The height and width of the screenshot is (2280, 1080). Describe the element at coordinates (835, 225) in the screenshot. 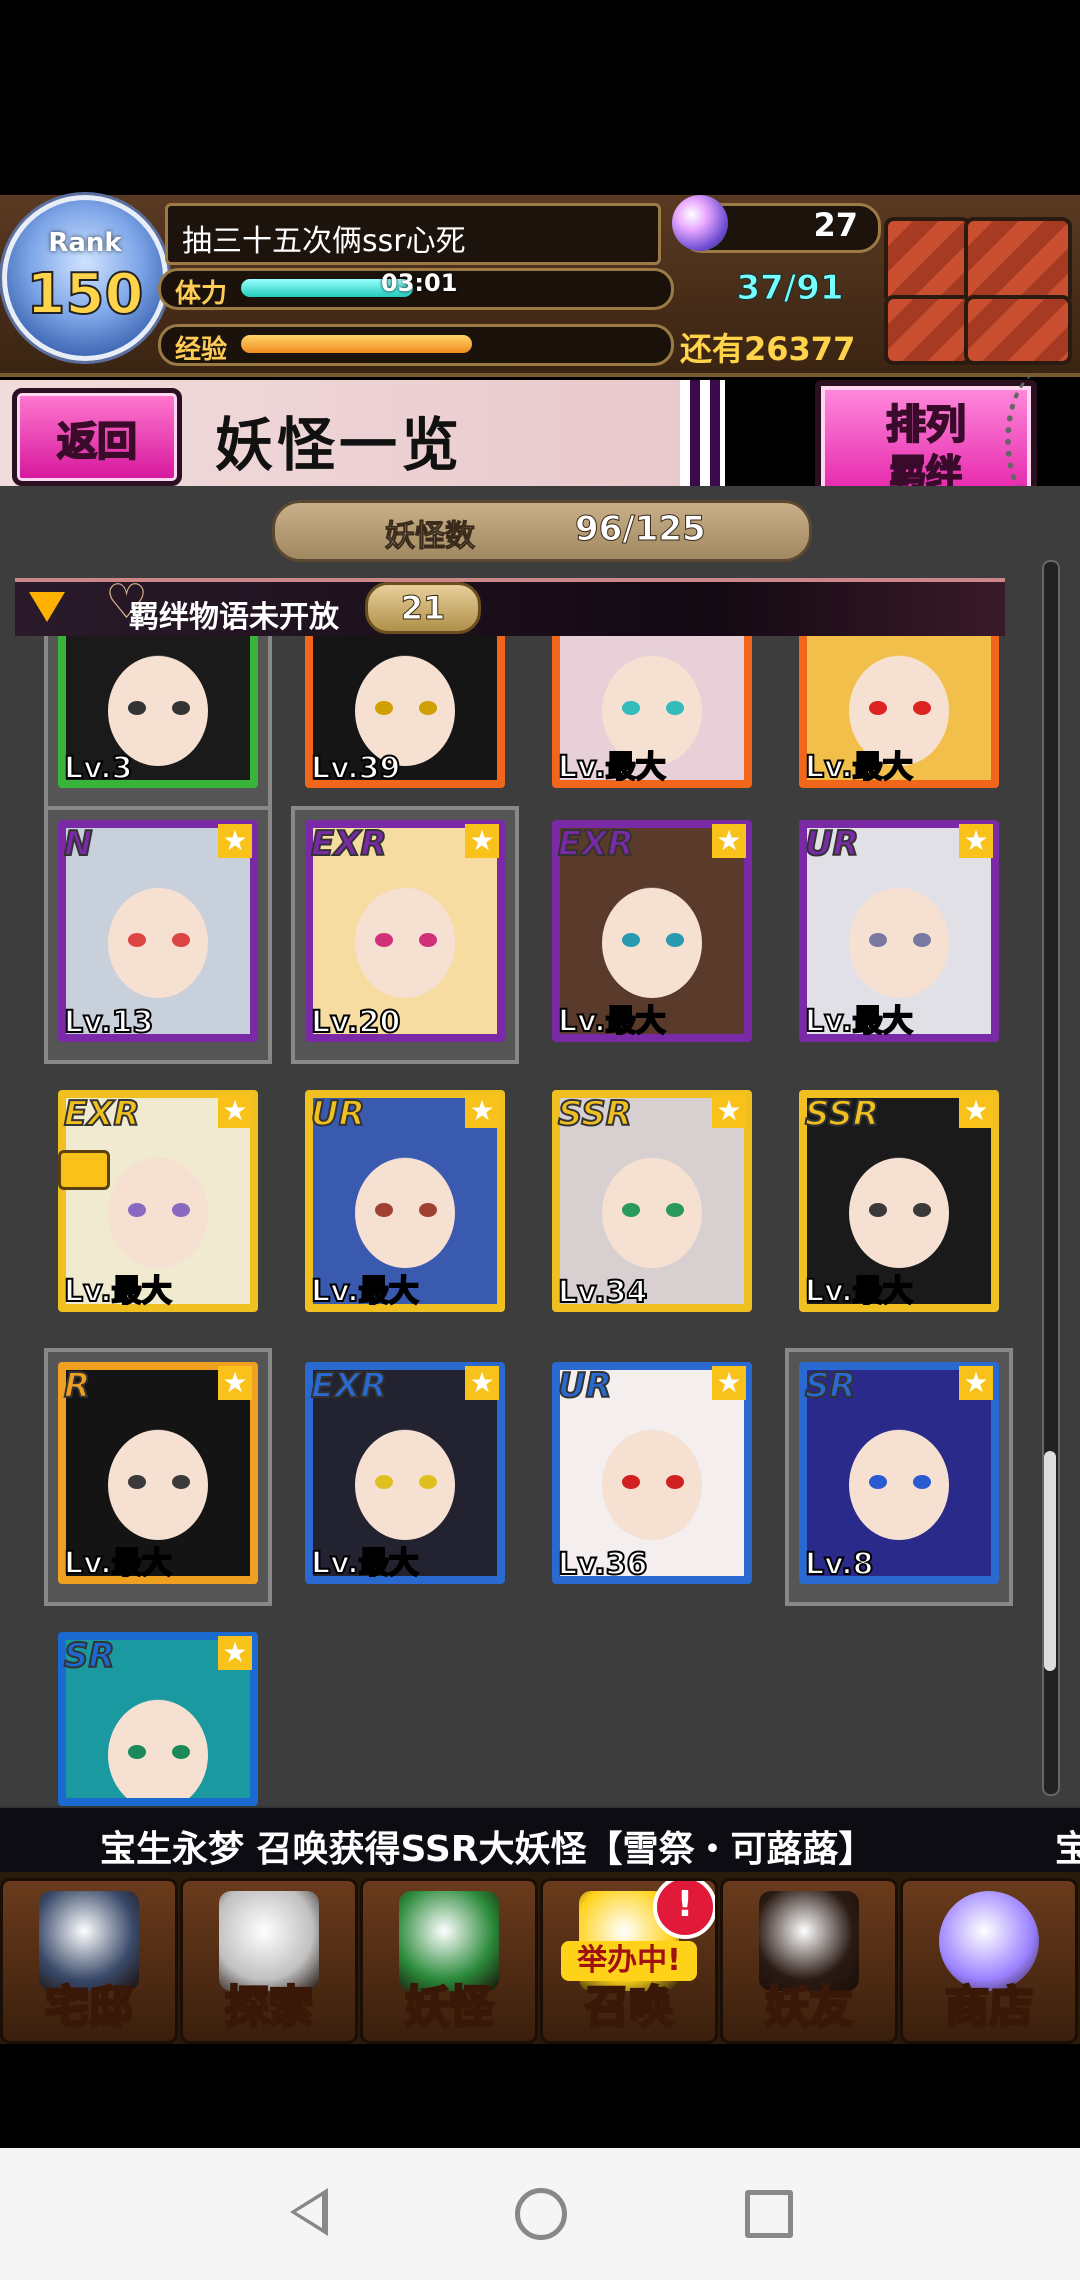

I see `gem-count: 27` at that location.